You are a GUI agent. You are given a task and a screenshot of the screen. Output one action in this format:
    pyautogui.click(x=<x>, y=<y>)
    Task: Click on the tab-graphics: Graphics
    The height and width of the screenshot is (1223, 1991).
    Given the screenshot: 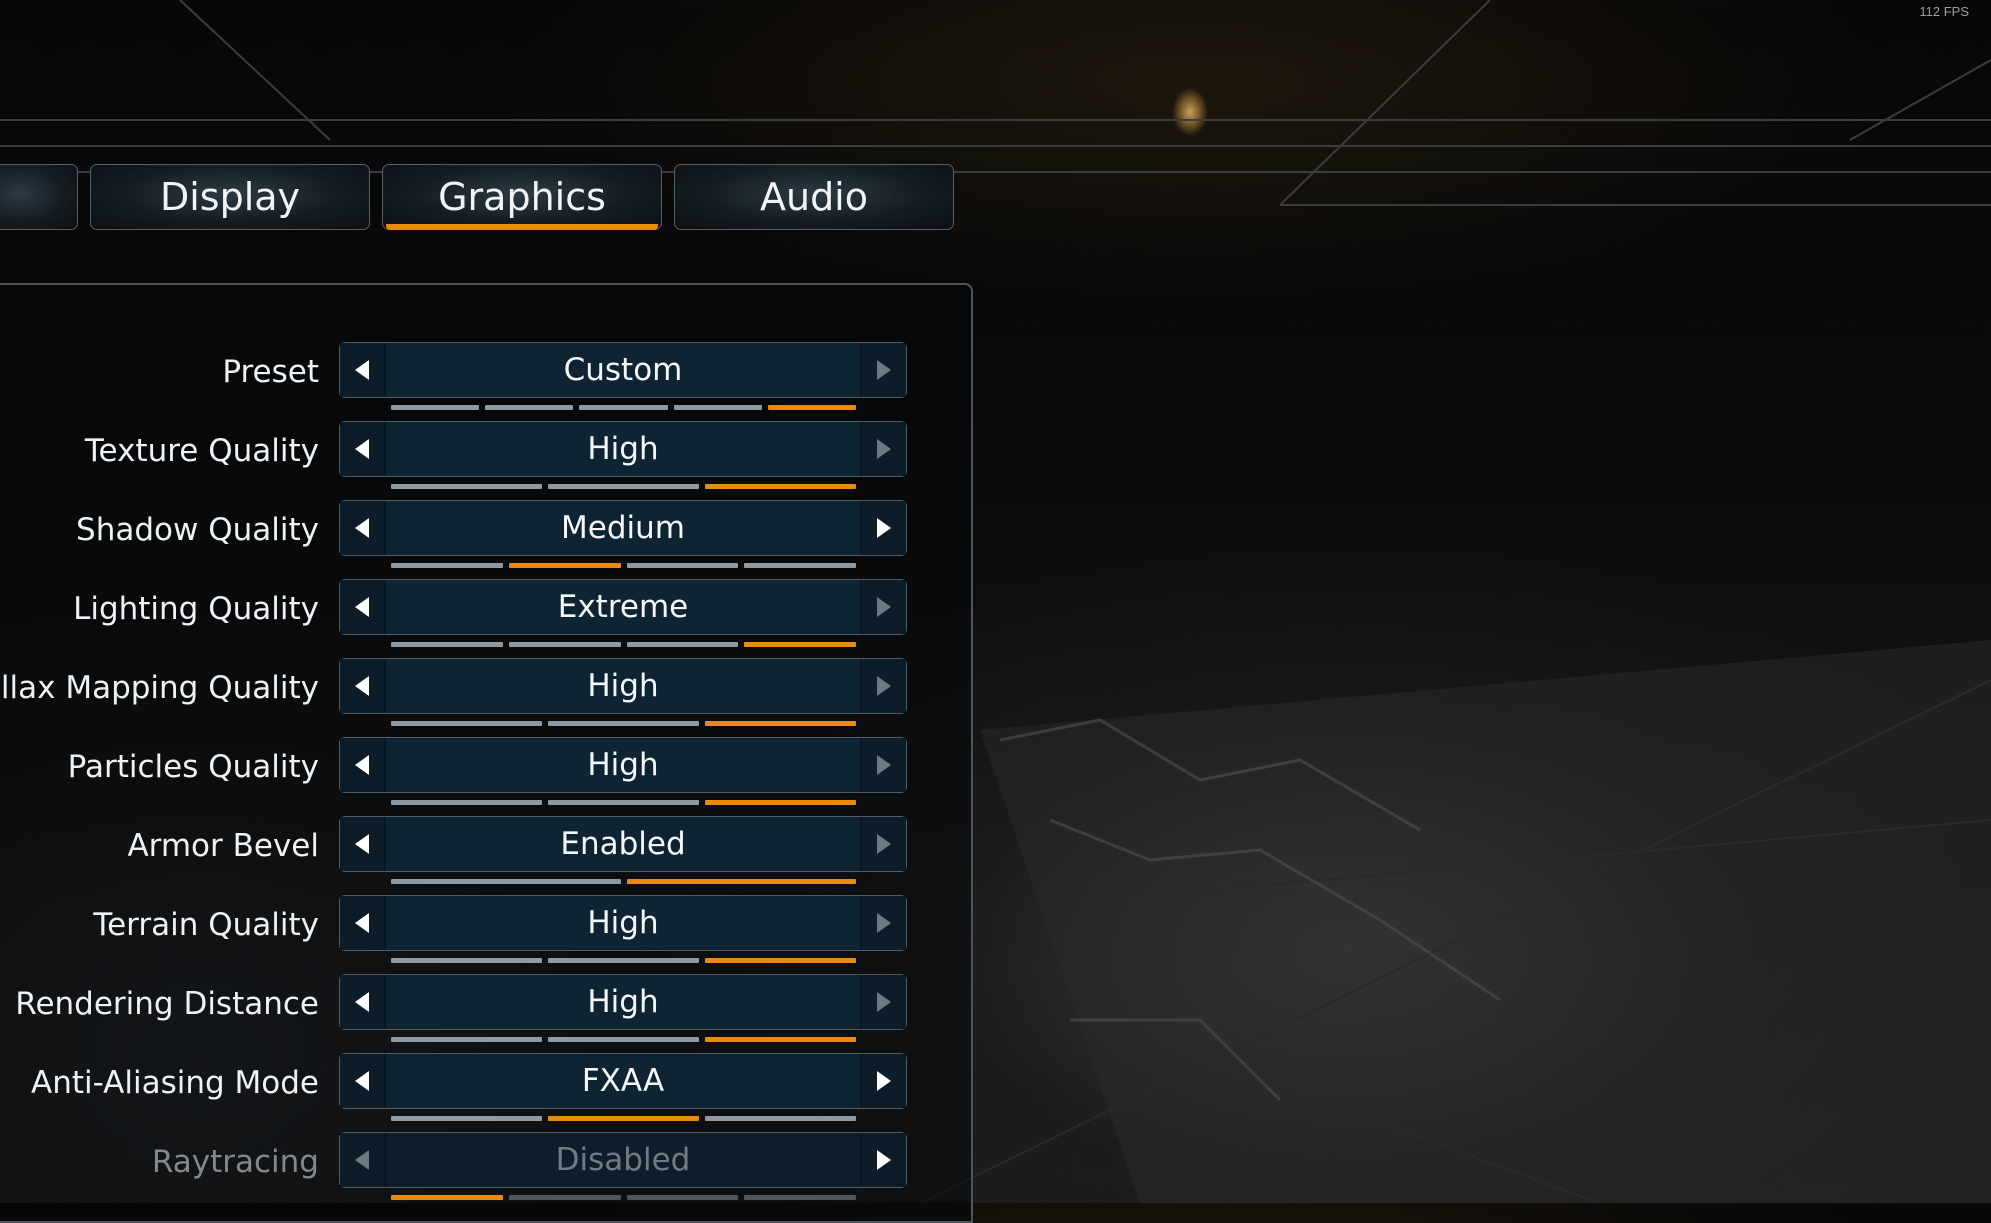 What is the action you would take?
    pyautogui.click(x=522, y=197)
    